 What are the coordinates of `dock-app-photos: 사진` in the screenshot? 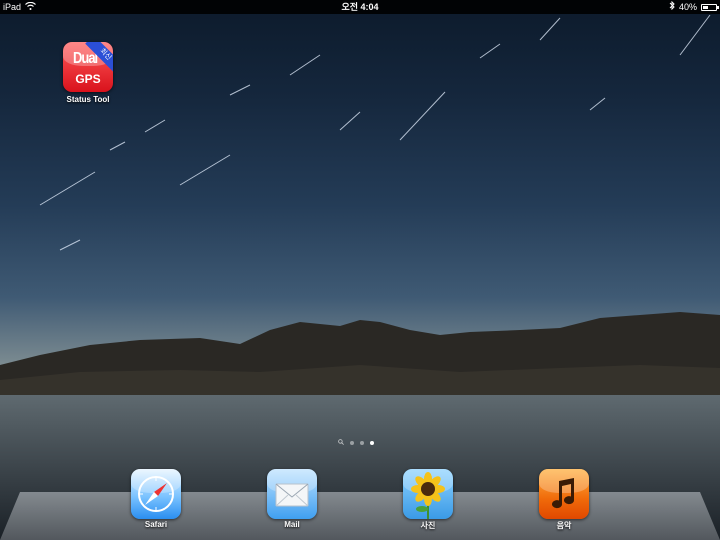 It's located at (428, 500).